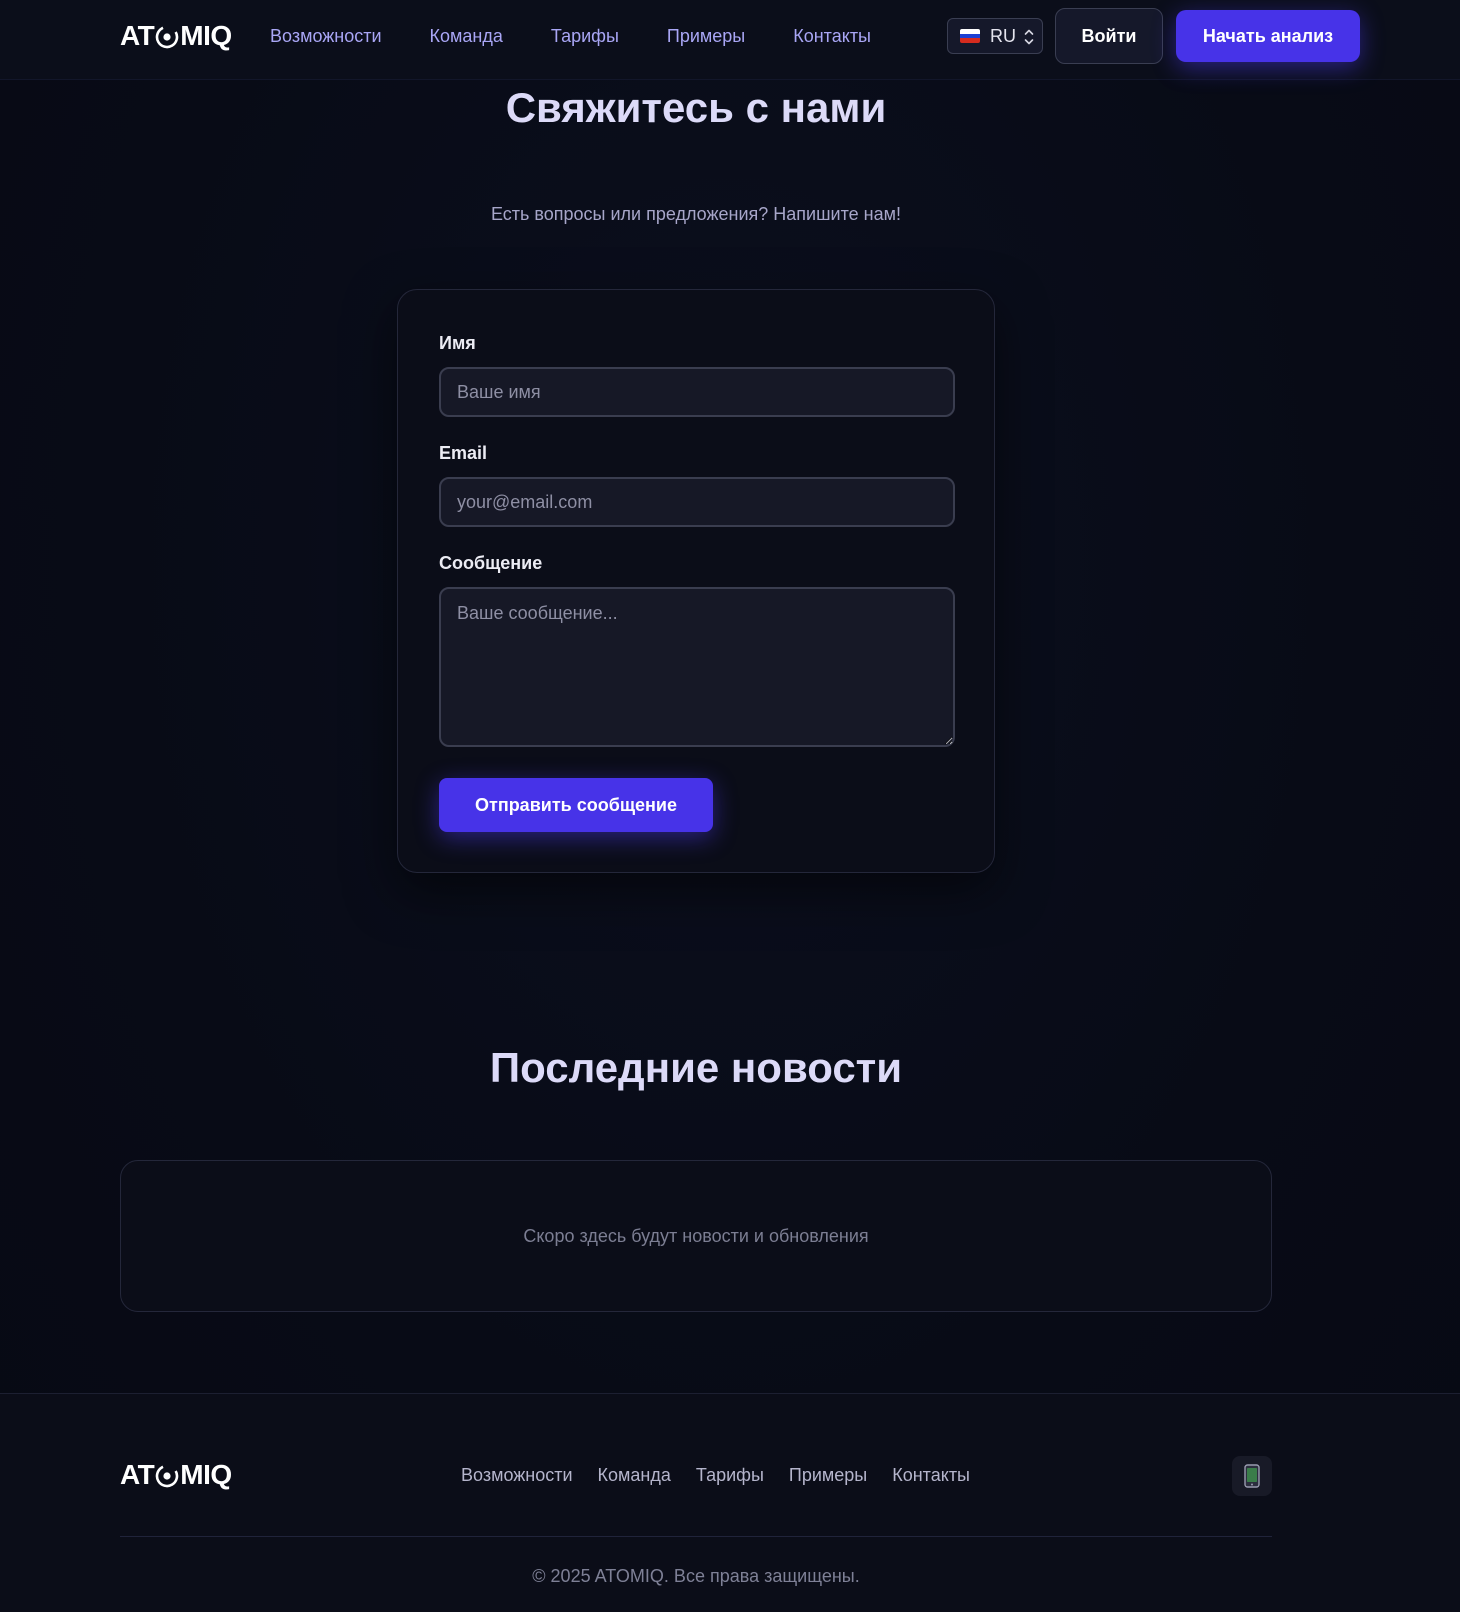 This screenshot has height=1612, width=1460. What do you see at coordinates (167, 1475) in the screenshot?
I see `footer-atom-icon` at bounding box center [167, 1475].